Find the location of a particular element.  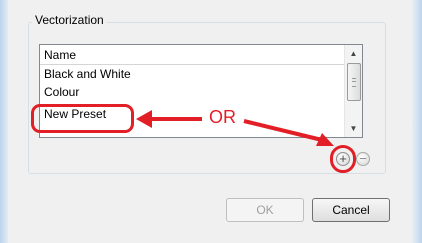

scroll-thumb is located at coordinates (354, 82).